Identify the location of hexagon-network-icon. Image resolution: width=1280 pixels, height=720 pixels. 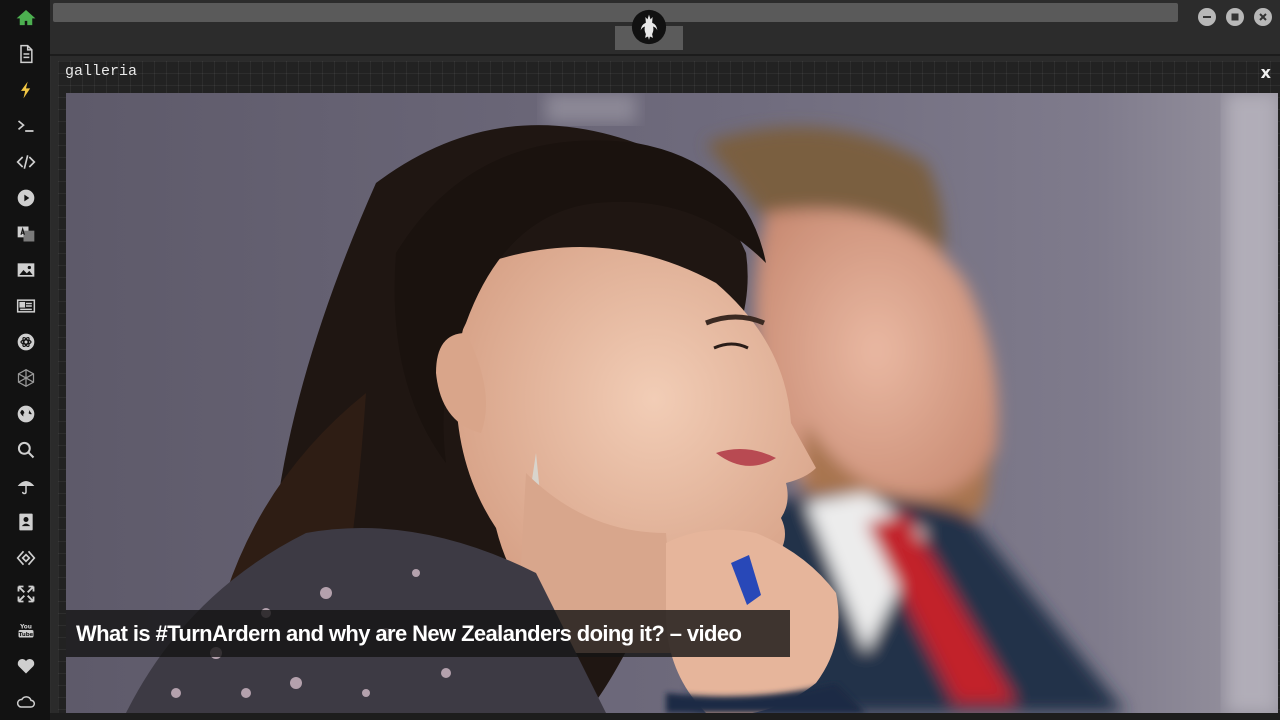
(26, 378).